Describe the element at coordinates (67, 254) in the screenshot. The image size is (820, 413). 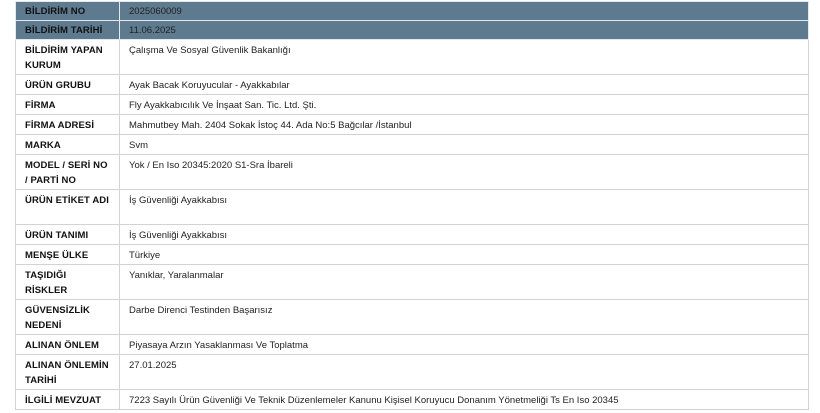
I see `label-origin-country: MENŞE ÜLKE` at that location.